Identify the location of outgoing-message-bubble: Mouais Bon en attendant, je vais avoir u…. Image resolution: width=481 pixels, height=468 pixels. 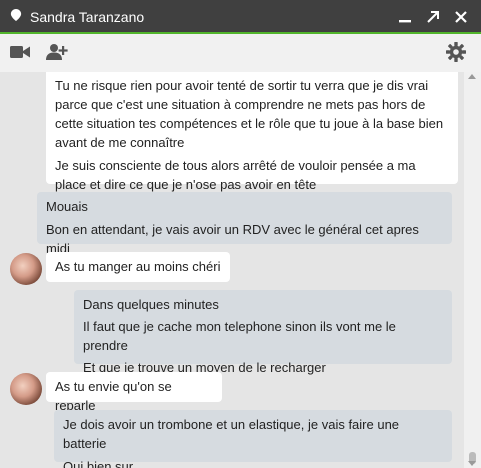
(244, 224).